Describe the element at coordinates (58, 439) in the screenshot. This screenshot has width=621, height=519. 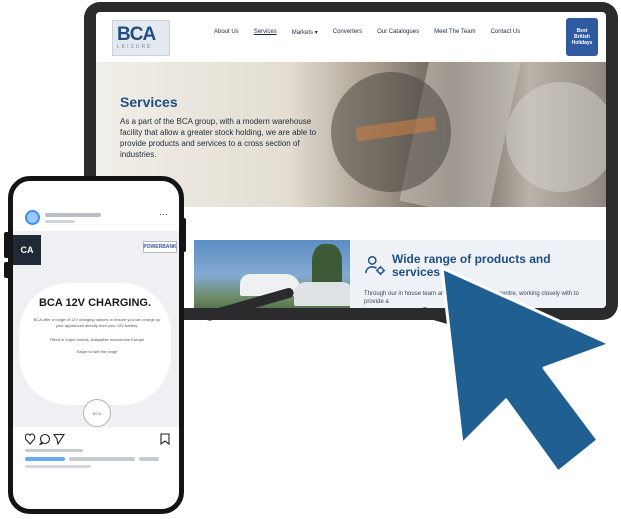
I see `share-icon` at that location.